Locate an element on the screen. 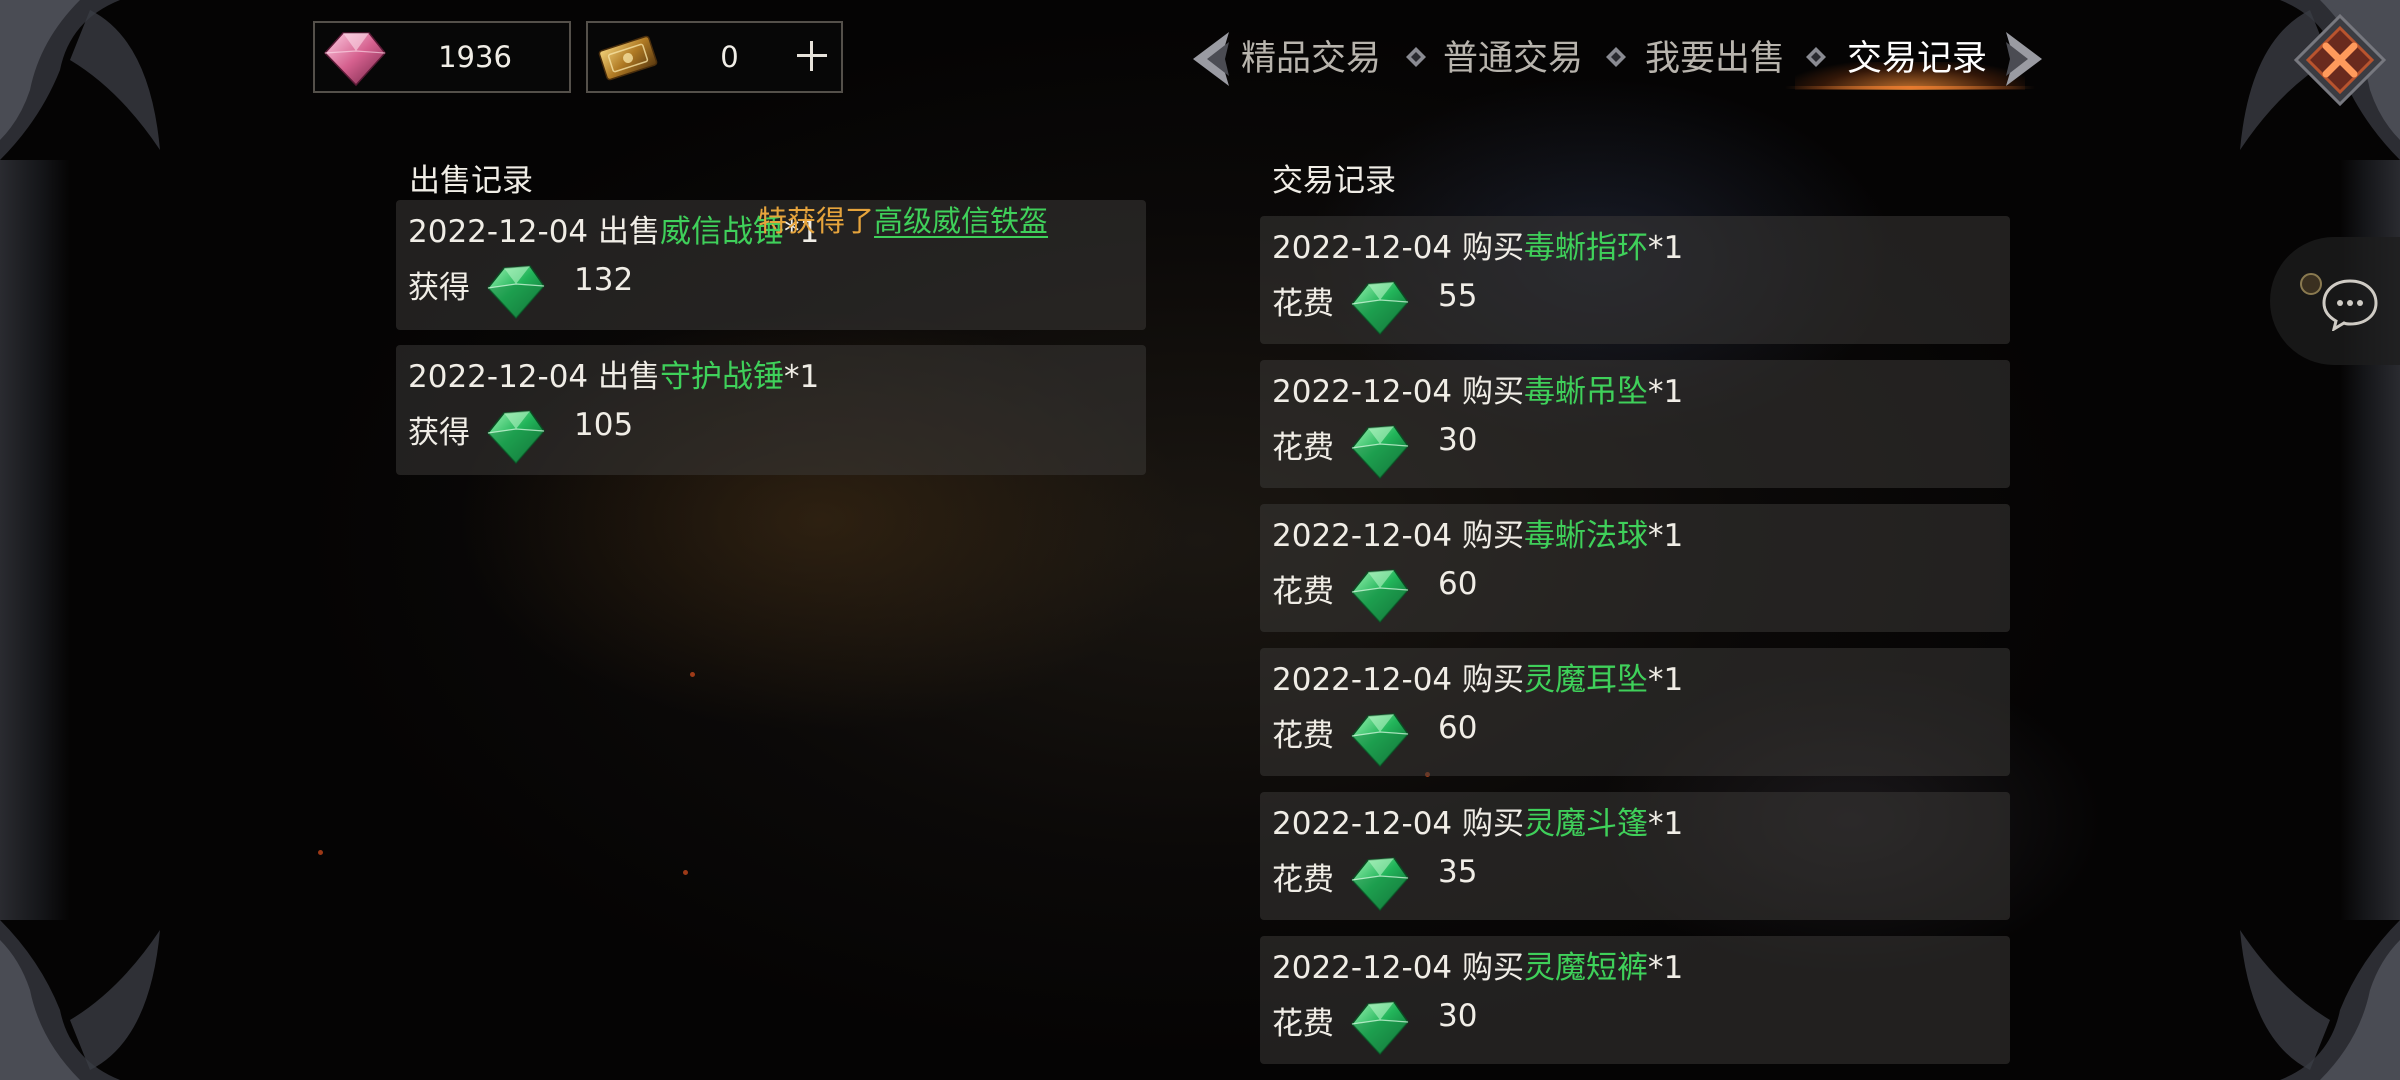  record-summary: 2022-12-04 购买毒蜥指环*1 is located at coordinates (1477, 244).